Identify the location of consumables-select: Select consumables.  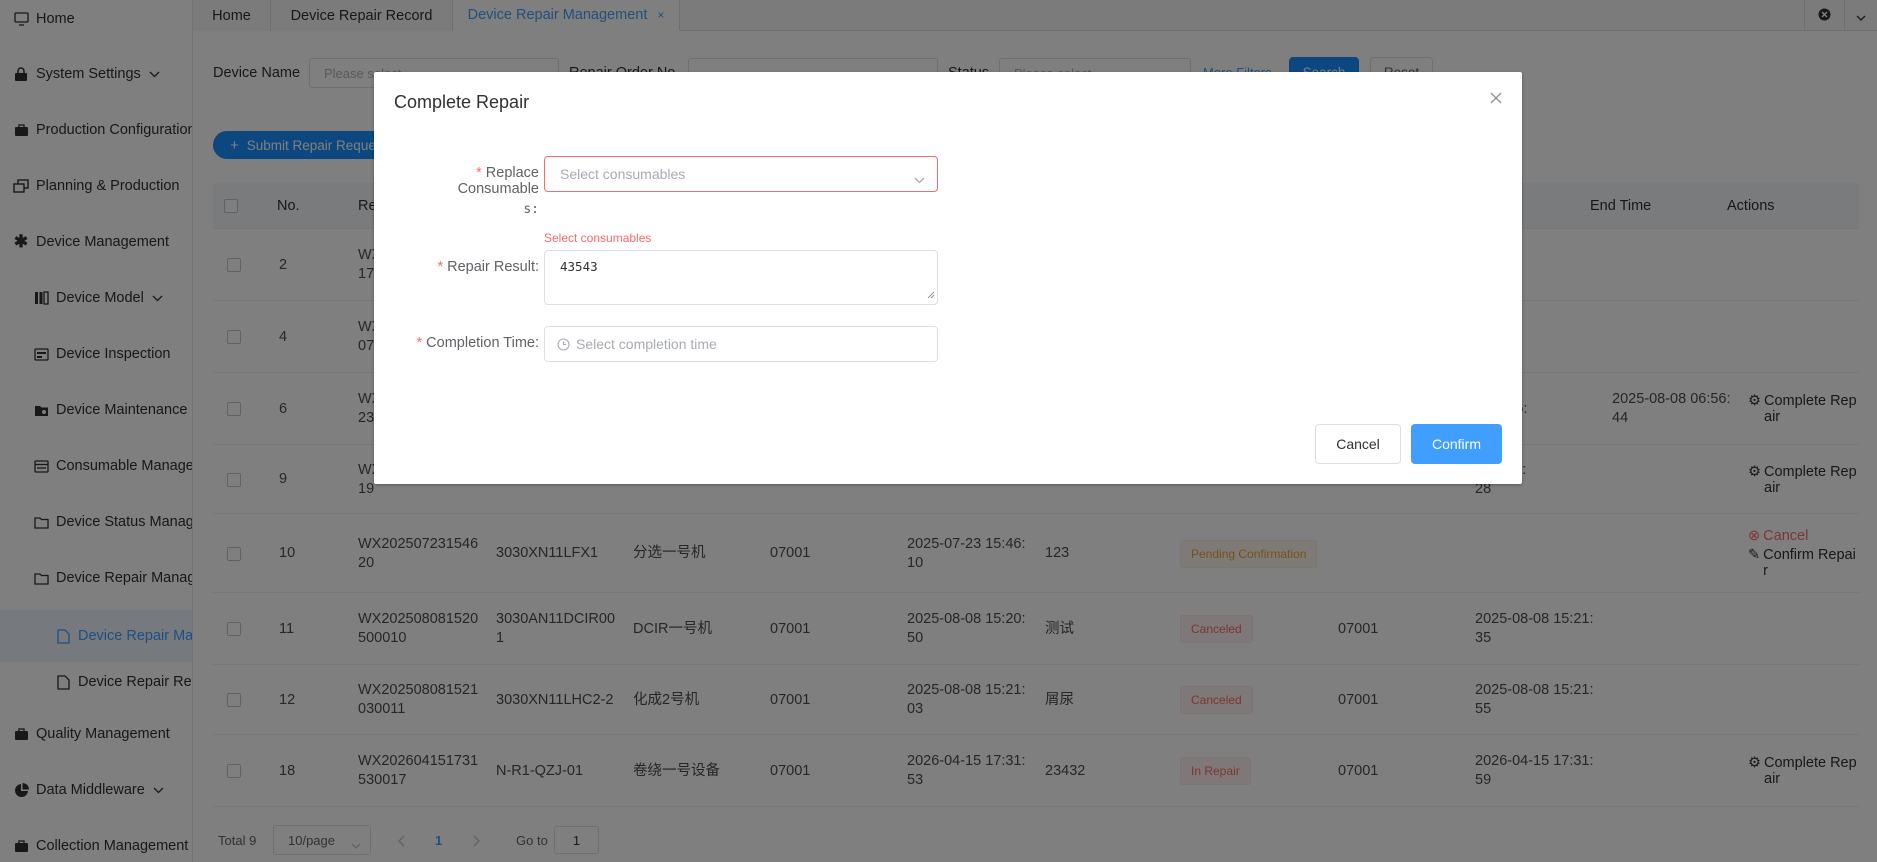
(741, 174).